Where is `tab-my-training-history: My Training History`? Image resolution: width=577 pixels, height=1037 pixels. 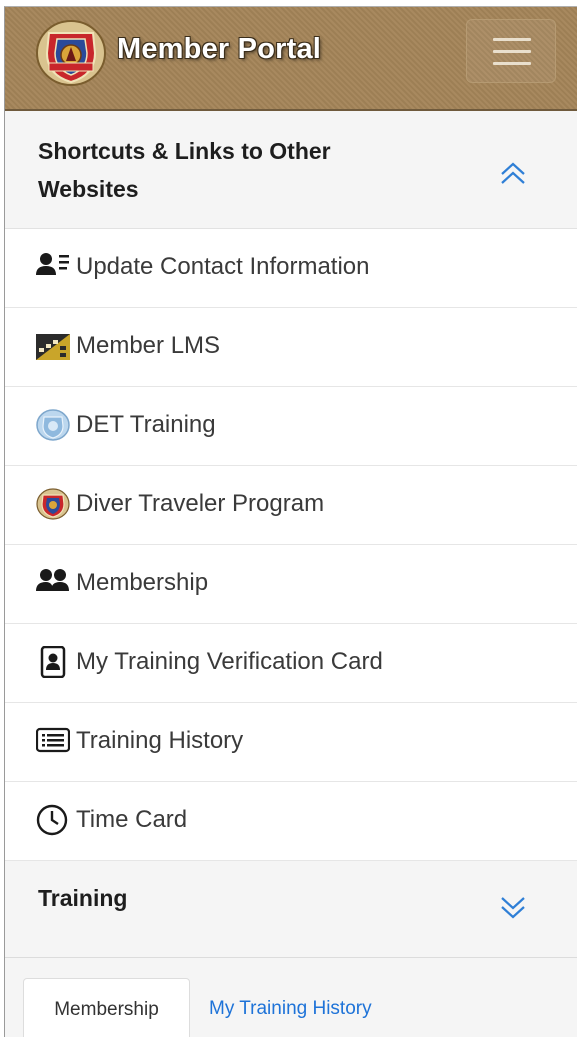 tab-my-training-history: My Training History is located at coordinates (290, 1009).